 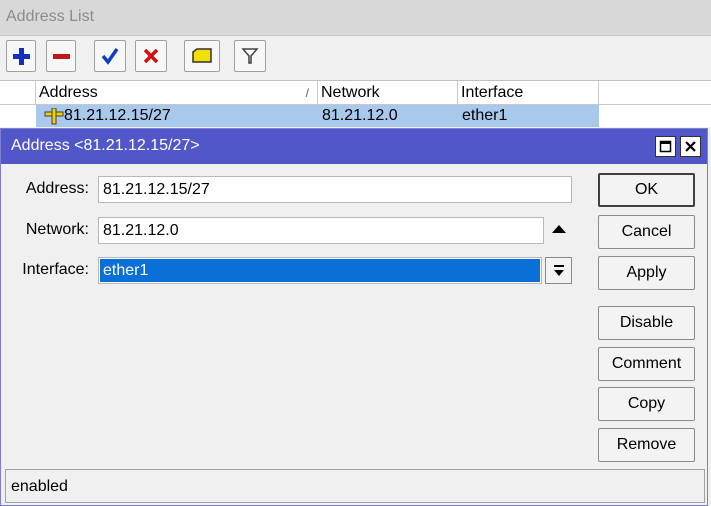 I want to click on interface-selected-value: ether1, so click(x=320, y=270).